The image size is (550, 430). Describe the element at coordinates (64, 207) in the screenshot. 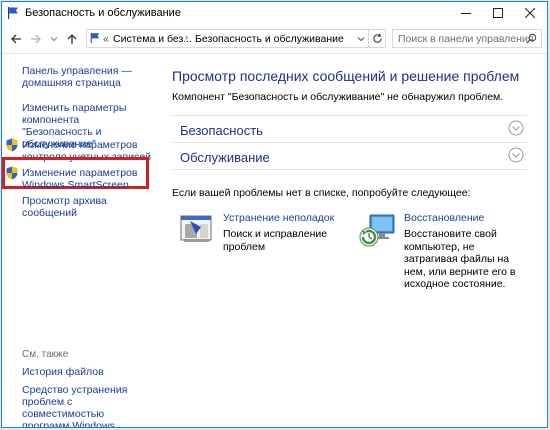

I see `sidebar-item-line: Просмотр архива сообщений` at that location.